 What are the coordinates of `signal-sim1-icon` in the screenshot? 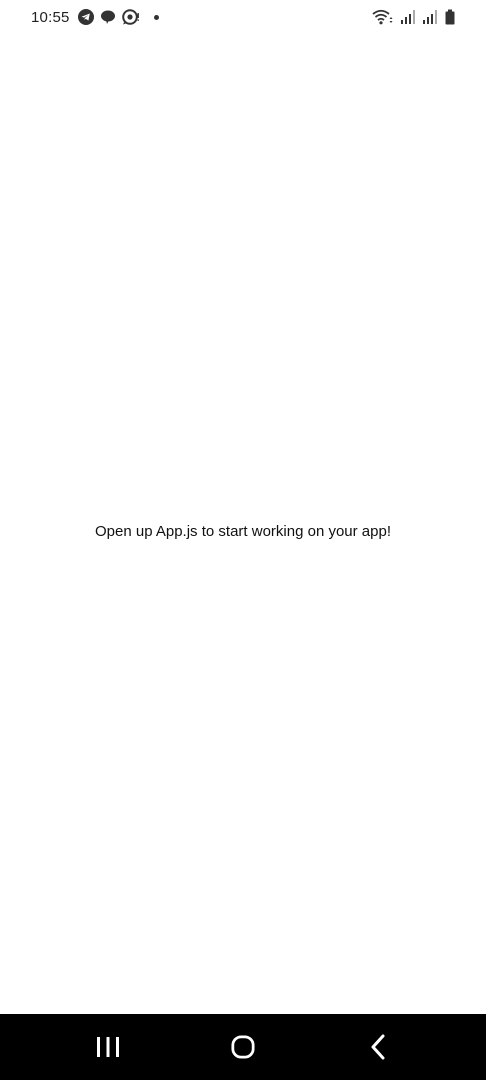 It's located at (408, 17).